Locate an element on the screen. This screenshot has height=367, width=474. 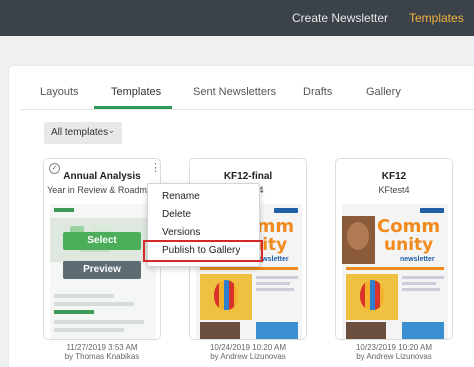
tab-sent-newsletters: Sent Newsletters is located at coordinates (234, 92).